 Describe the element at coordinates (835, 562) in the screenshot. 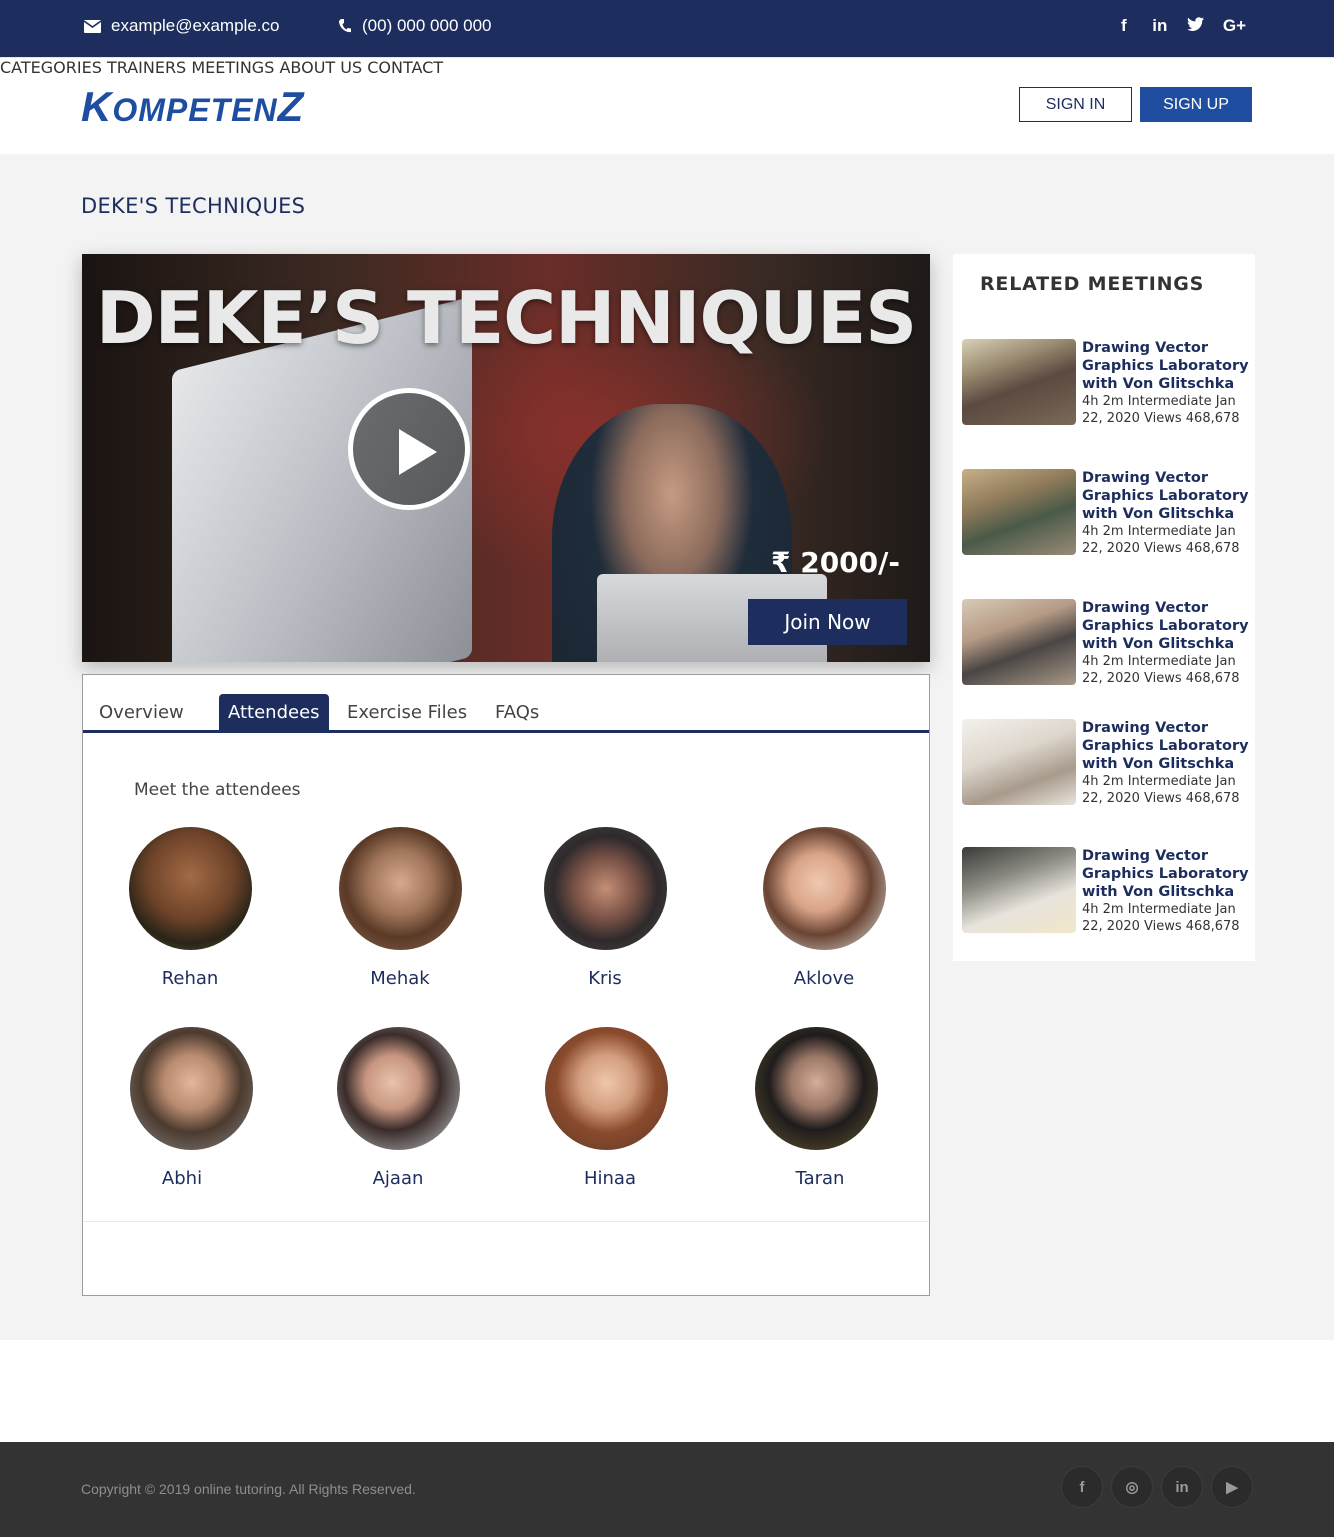

I see `course-price: ₹ 2000/-` at that location.